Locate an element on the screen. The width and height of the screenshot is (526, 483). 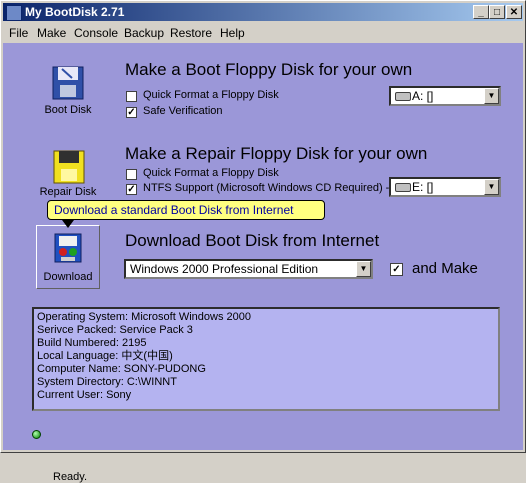
status-led-icon is located at coordinates (36, 434).